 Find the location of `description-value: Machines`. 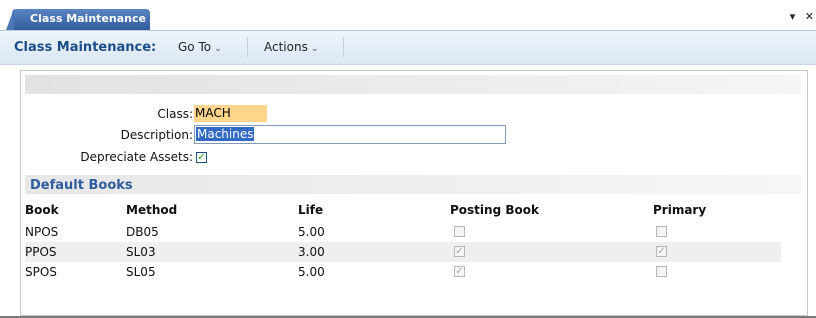

description-value: Machines is located at coordinates (225, 134).